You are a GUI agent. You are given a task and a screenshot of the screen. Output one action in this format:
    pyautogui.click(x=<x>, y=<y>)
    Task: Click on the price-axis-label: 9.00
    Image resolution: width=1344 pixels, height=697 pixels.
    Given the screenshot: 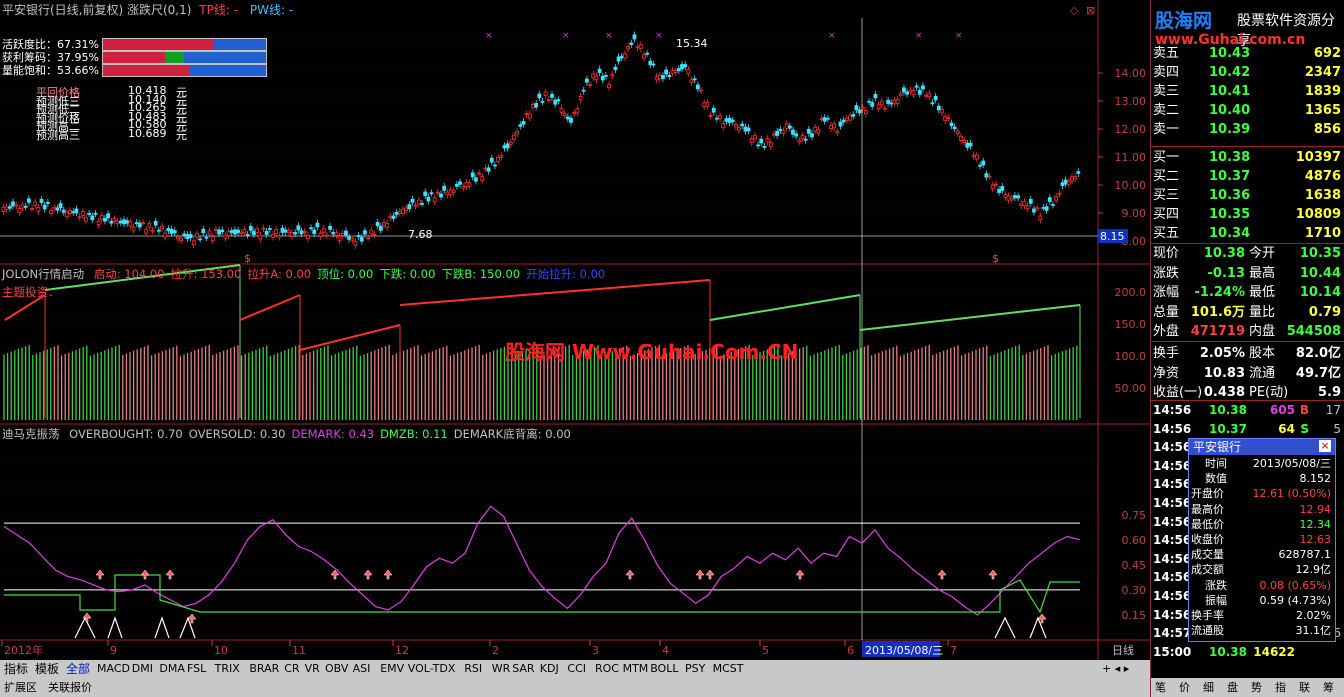 What is the action you would take?
    pyautogui.click(x=1134, y=213)
    